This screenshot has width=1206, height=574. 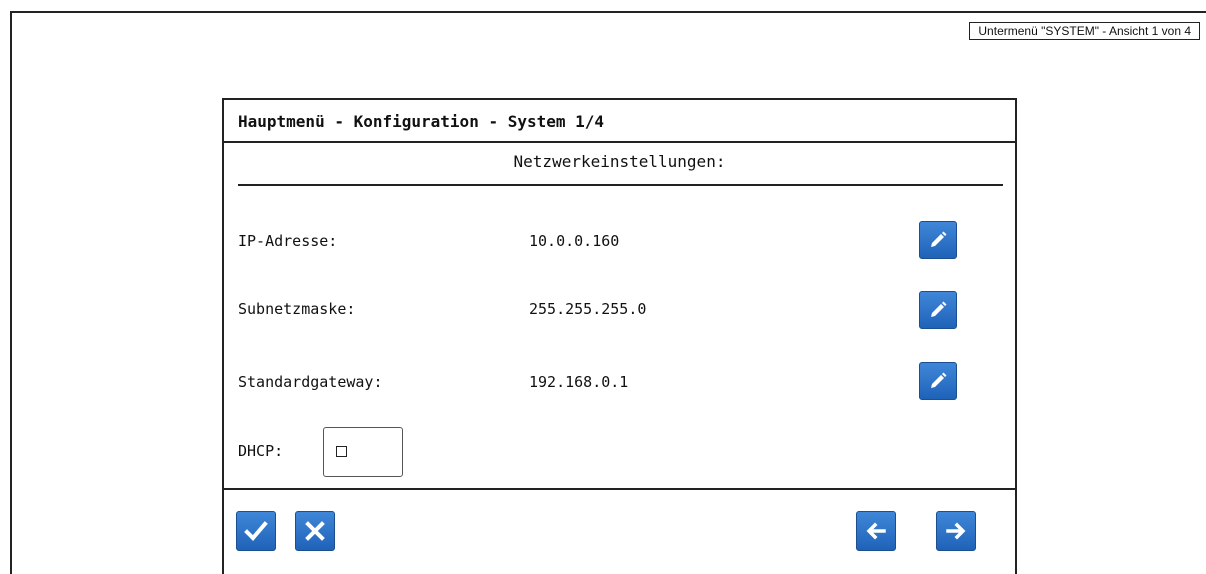 I want to click on previous-page-button, so click(x=876, y=531).